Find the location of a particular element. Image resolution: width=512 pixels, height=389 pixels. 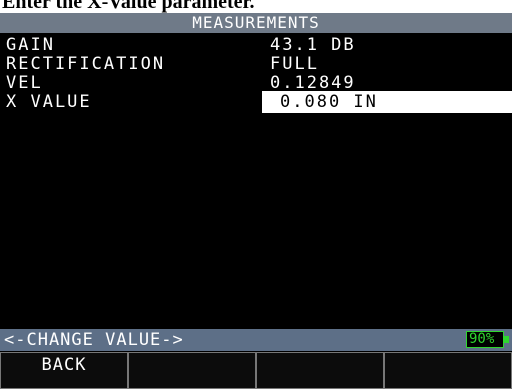

battery-level: 90% is located at coordinates (482, 339).